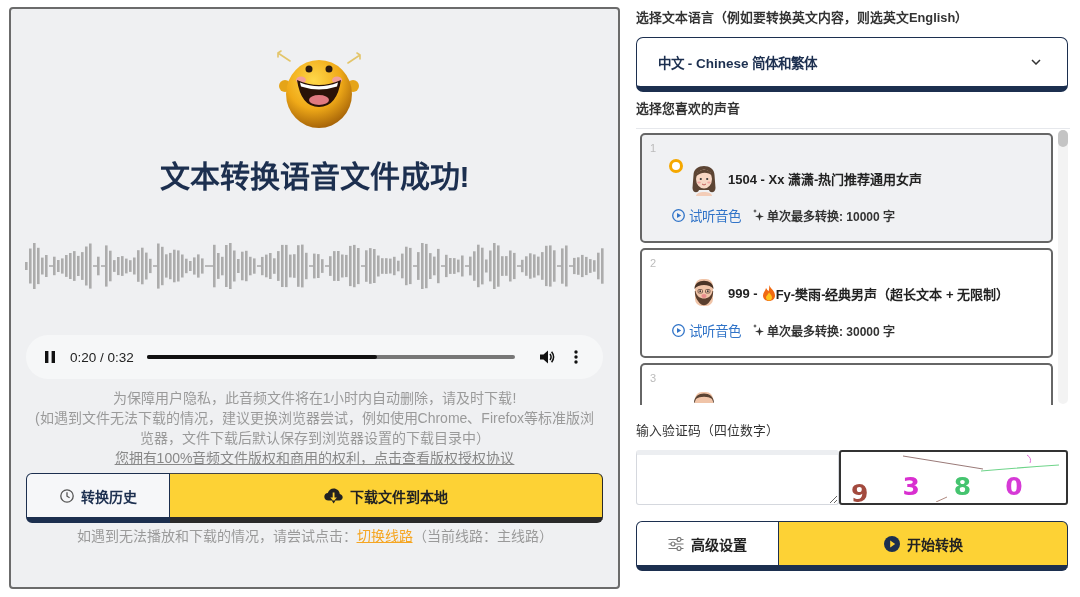 This screenshot has width=1080, height=597. I want to click on voice-card: 2 999 - Fy-樊雨-经典男声（超长文本 + 无限制） 试听音色 单次最多转换: 30000 字, so click(846, 303).